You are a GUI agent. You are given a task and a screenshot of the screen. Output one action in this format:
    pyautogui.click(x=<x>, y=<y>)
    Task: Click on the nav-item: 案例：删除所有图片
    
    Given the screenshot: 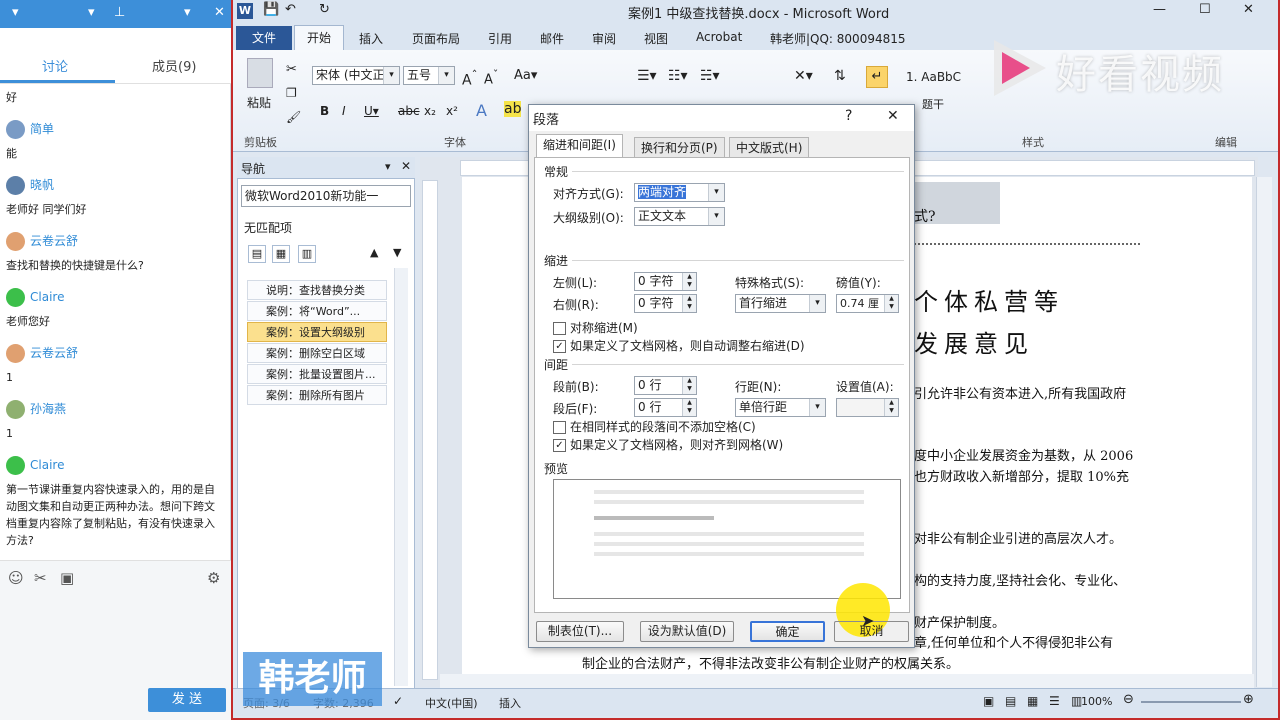 What is the action you would take?
    pyautogui.click(x=317, y=395)
    